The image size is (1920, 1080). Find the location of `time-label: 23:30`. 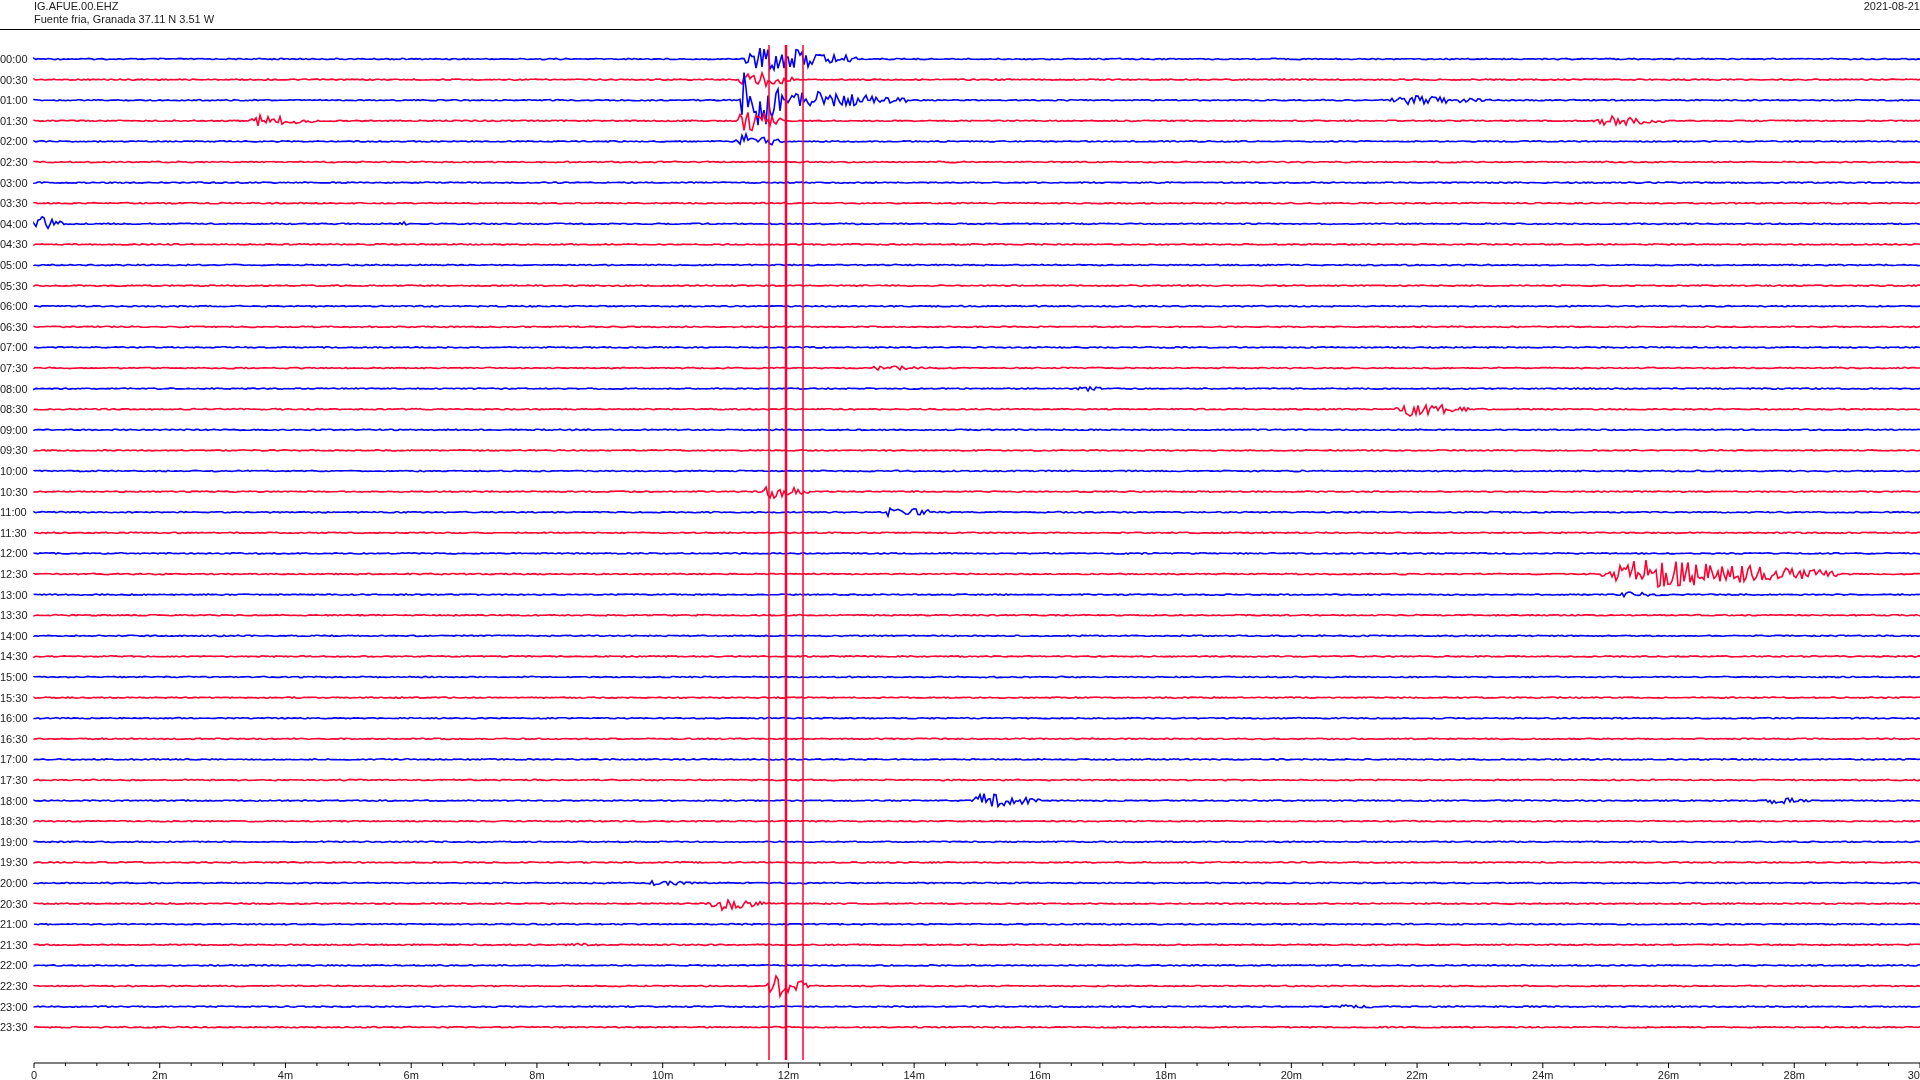

time-label: 23:30 is located at coordinates (14, 1027).